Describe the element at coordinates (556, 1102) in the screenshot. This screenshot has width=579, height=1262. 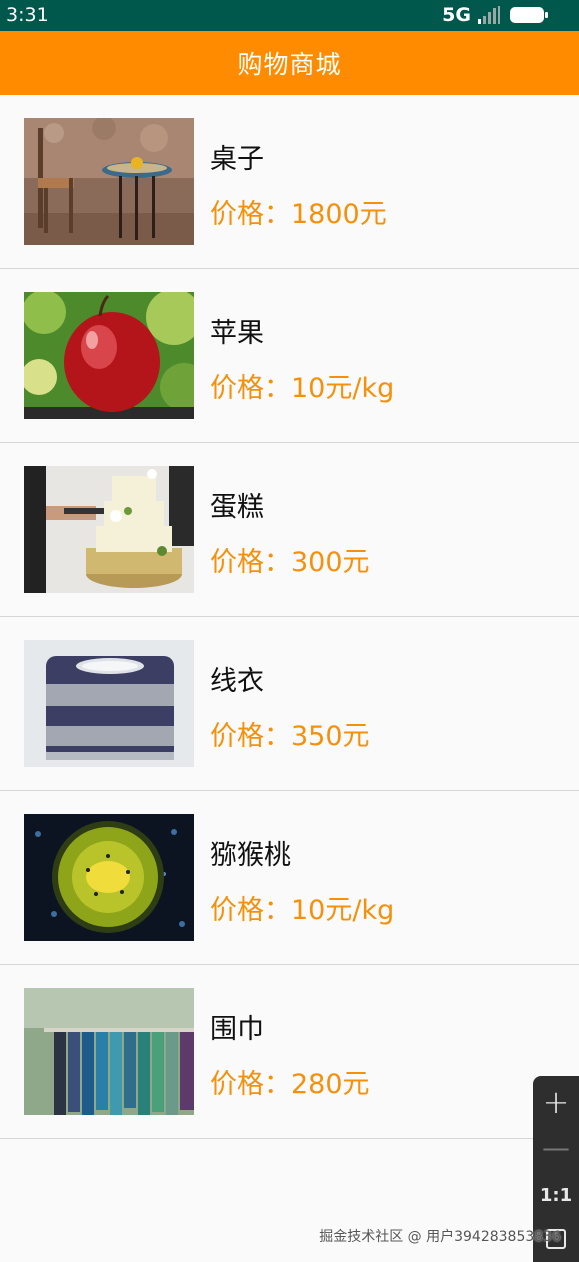
I see `zoom-in-button: +` at that location.